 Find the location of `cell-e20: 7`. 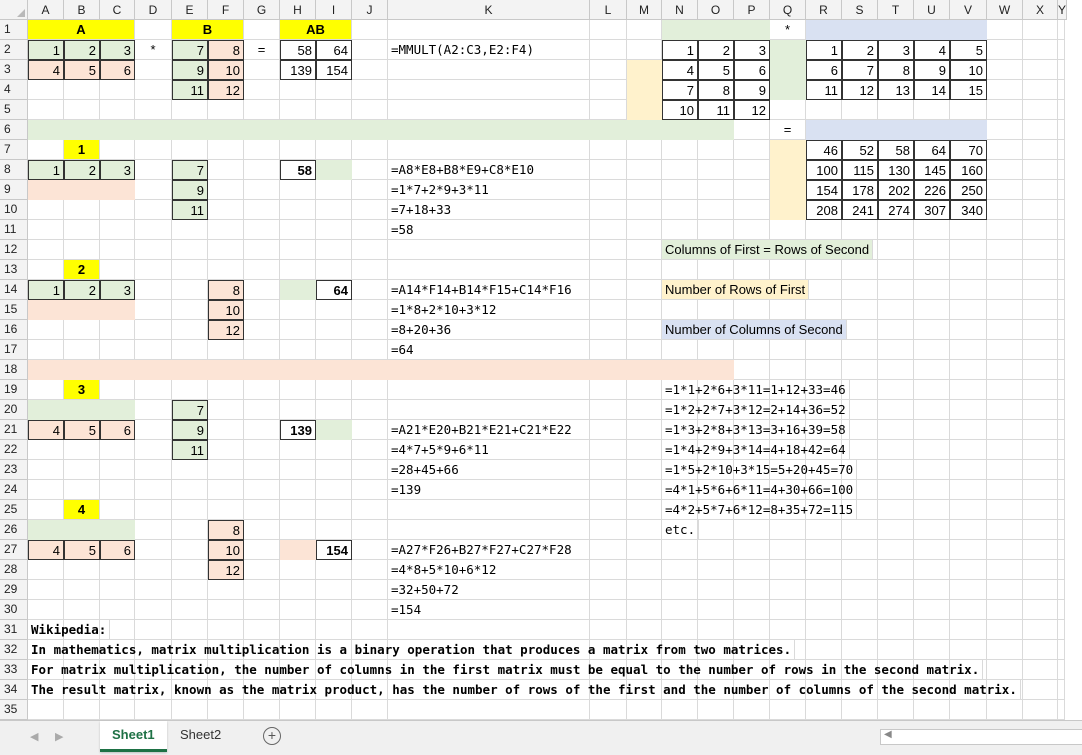

cell-e20: 7 is located at coordinates (190, 410).